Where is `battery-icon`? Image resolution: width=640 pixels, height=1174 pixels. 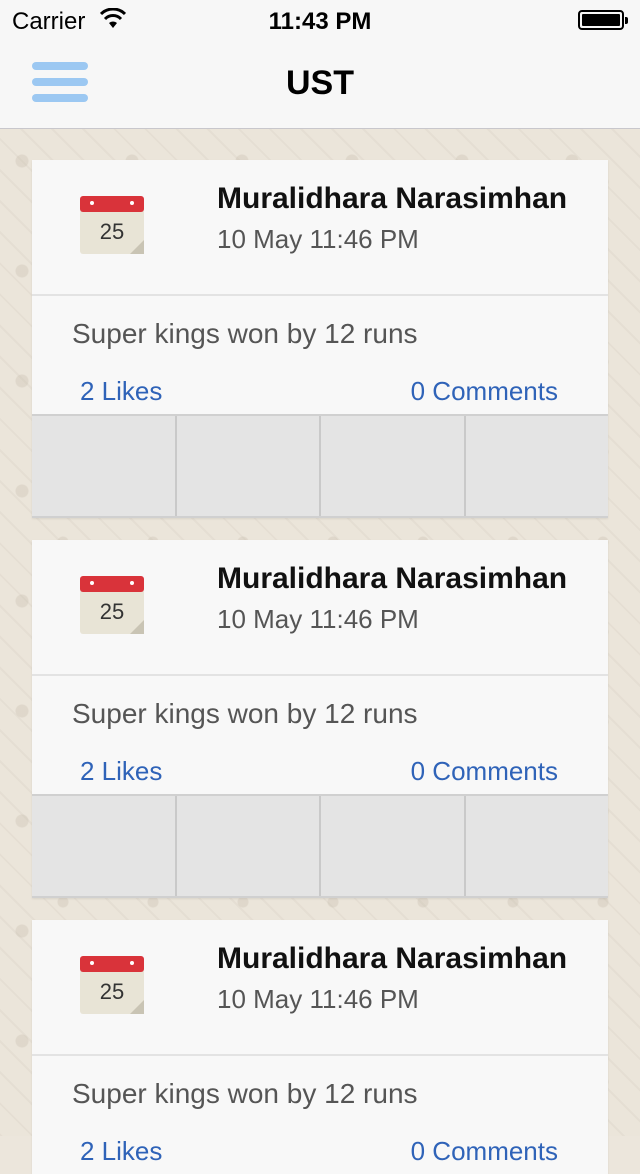 battery-icon is located at coordinates (603, 20).